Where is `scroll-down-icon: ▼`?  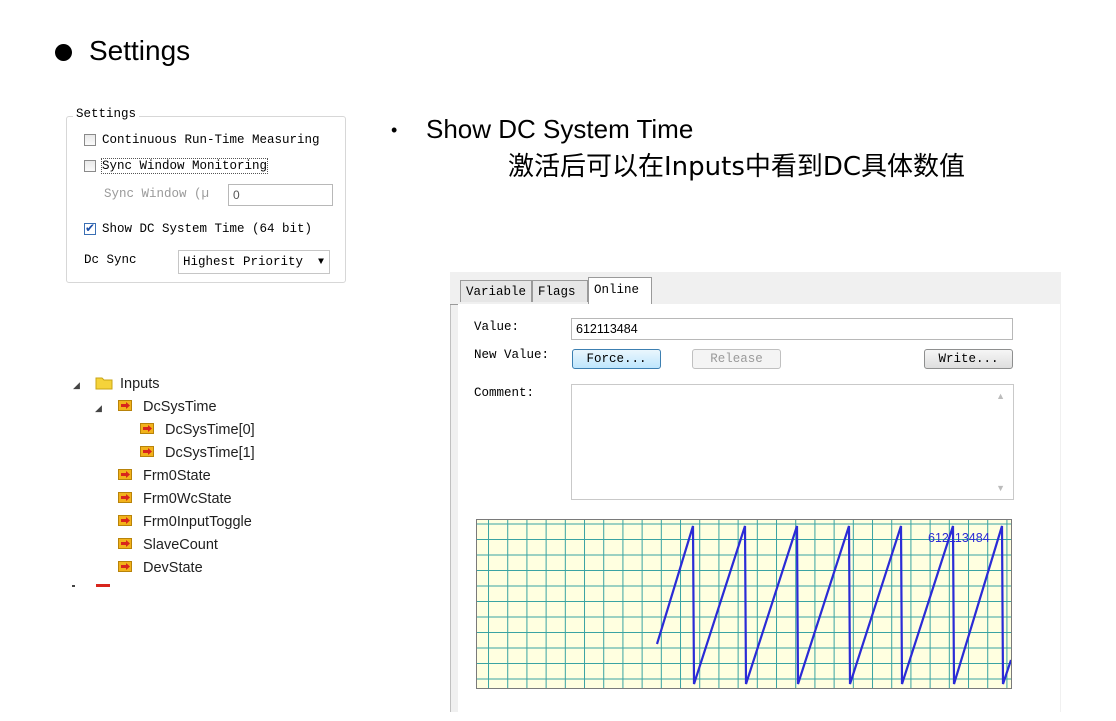
scroll-down-icon: ▼ is located at coordinates (1000, 488).